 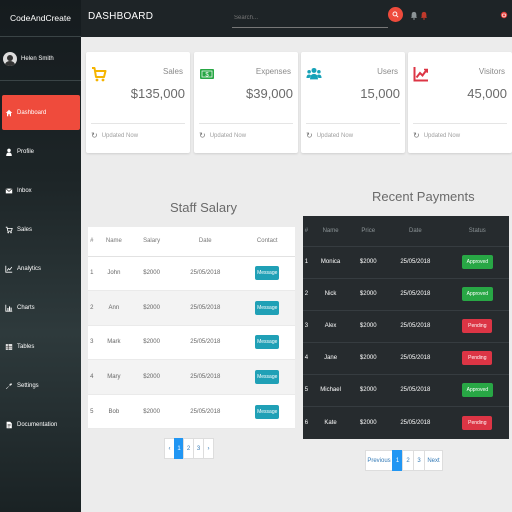 I want to click on sidebar-item-label: Settings, so click(x=28, y=385).